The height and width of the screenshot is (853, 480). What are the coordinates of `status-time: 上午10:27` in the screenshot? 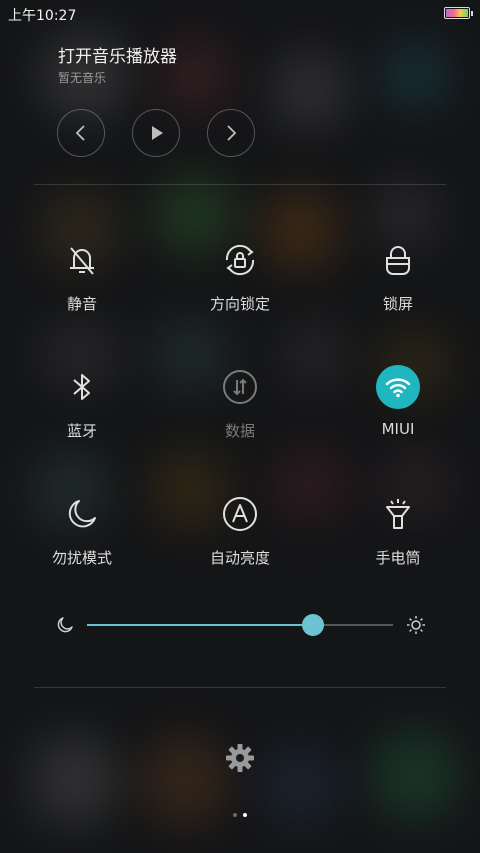 It's located at (42, 16).